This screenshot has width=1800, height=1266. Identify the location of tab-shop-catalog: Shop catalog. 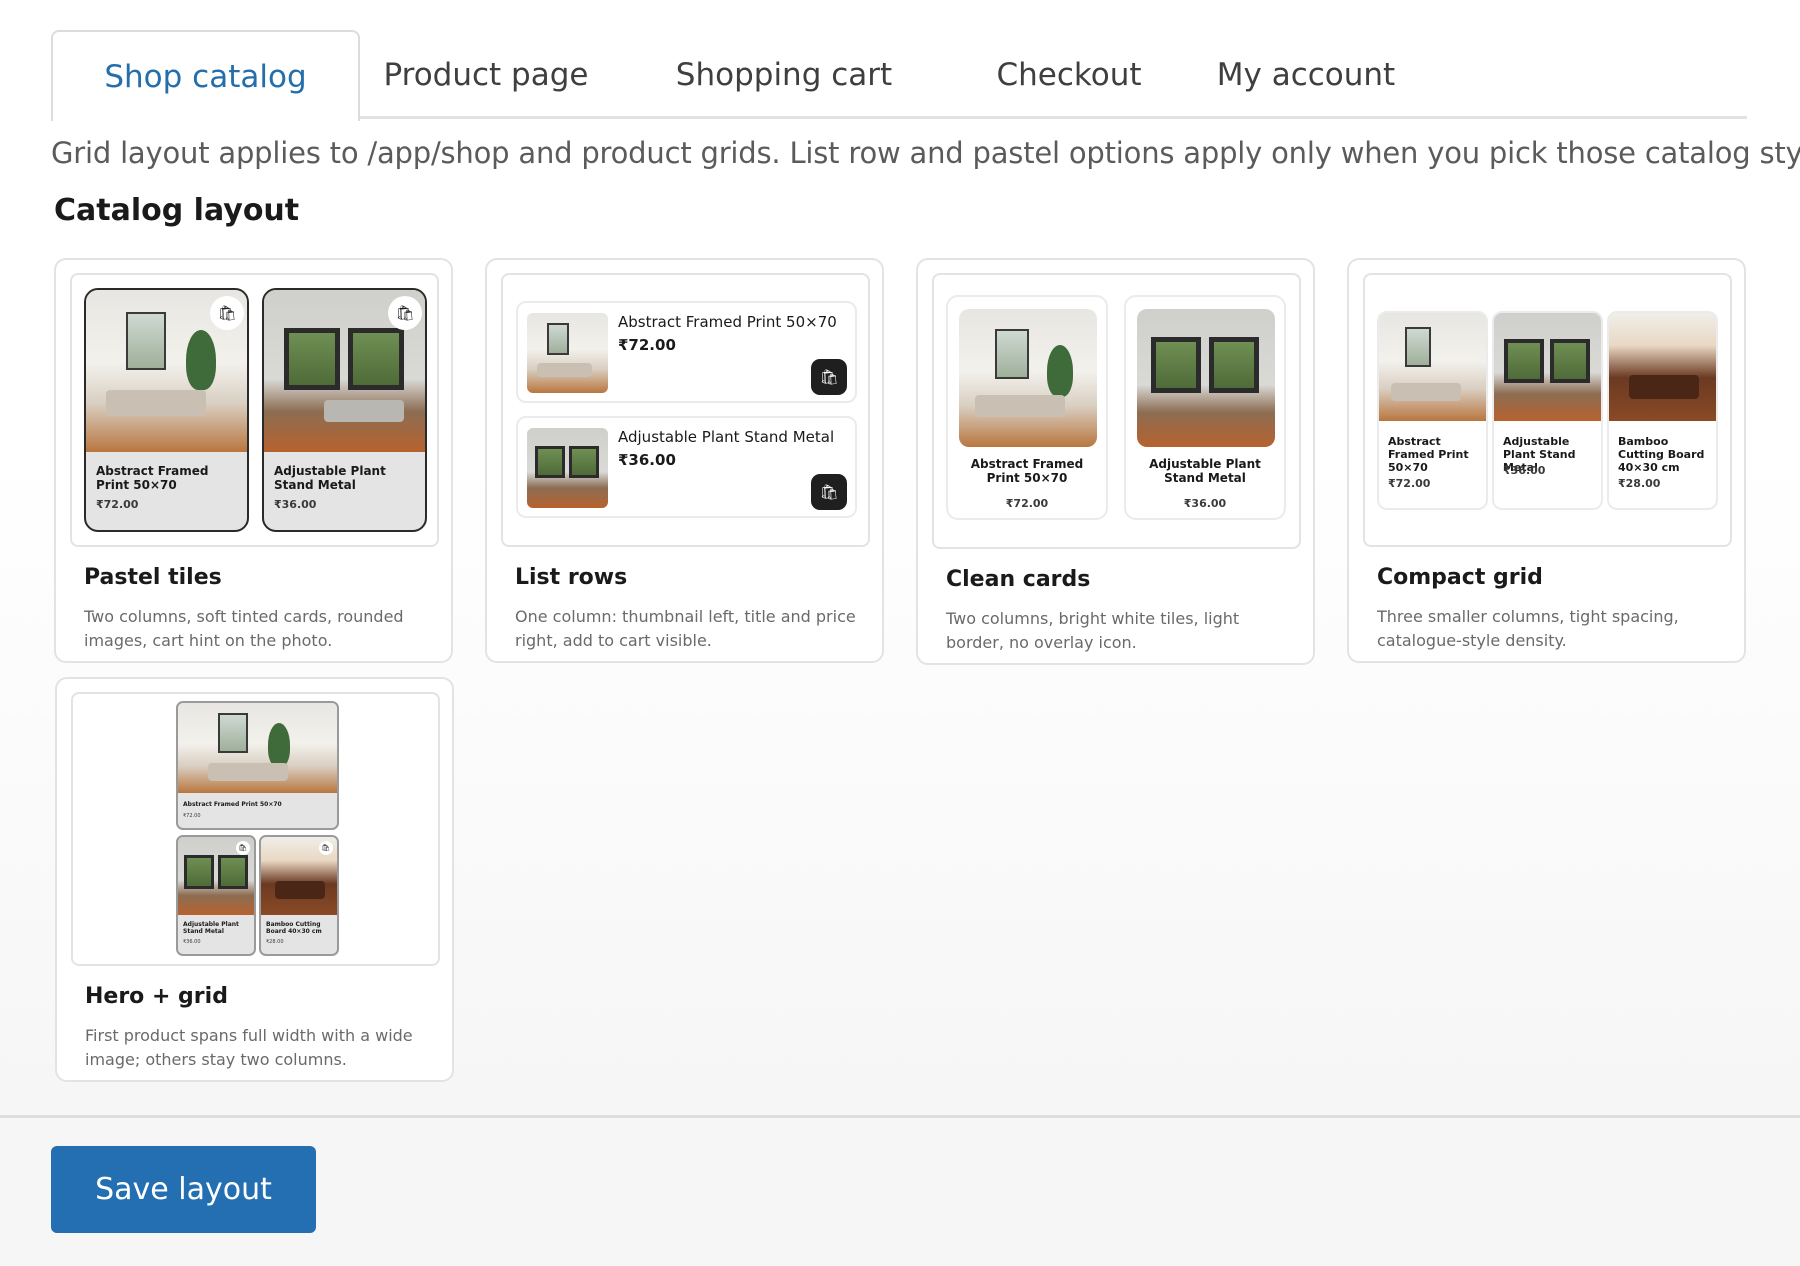
(205, 75).